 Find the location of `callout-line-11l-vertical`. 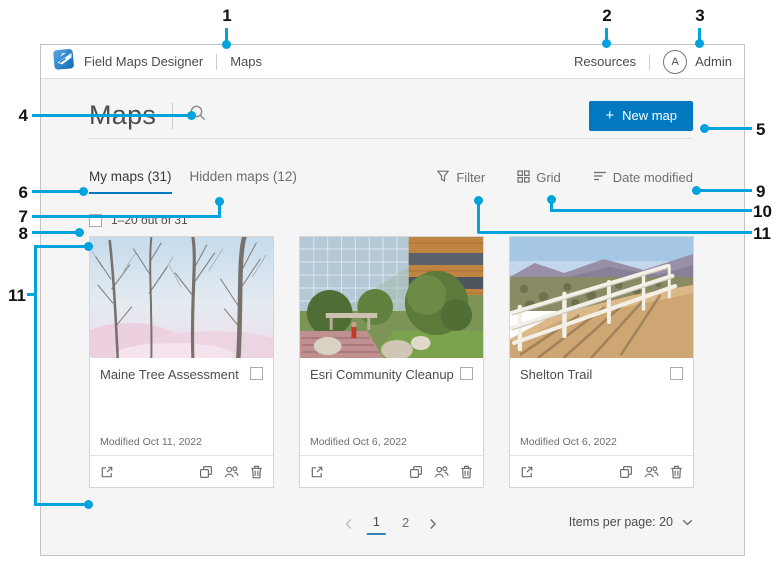

callout-line-11l-vertical is located at coordinates (35, 375).